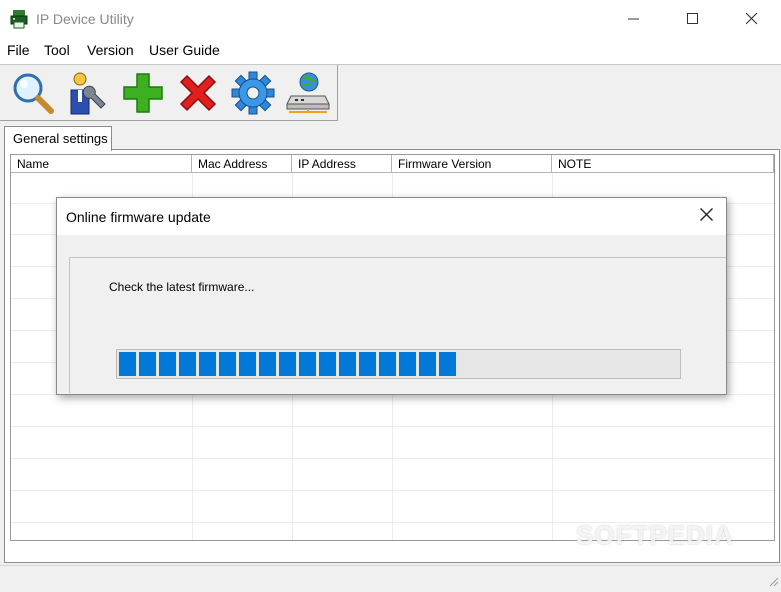 The width and height of the screenshot is (781, 592). I want to click on settings-user-button, so click(88, 93).